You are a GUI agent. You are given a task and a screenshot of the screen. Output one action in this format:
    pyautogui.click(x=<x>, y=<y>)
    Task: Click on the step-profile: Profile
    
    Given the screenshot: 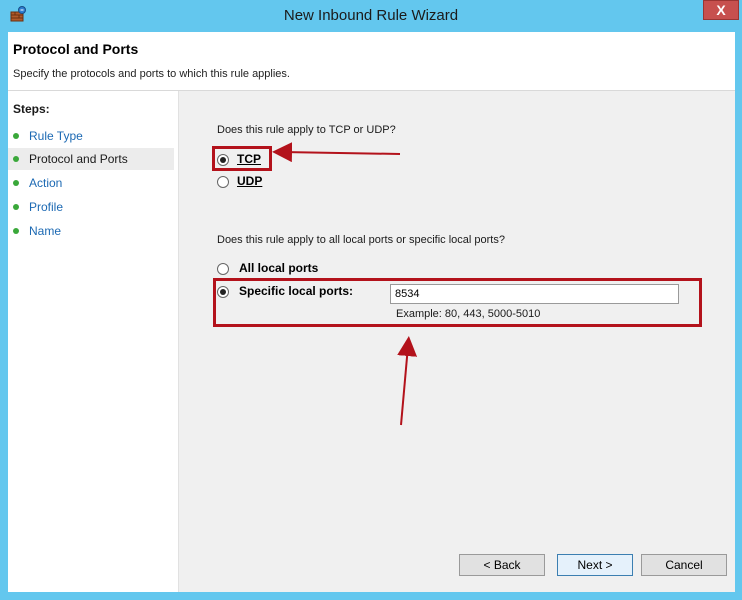 What is the action you would take?
    pyautogui.click(x=91, y=207)
    